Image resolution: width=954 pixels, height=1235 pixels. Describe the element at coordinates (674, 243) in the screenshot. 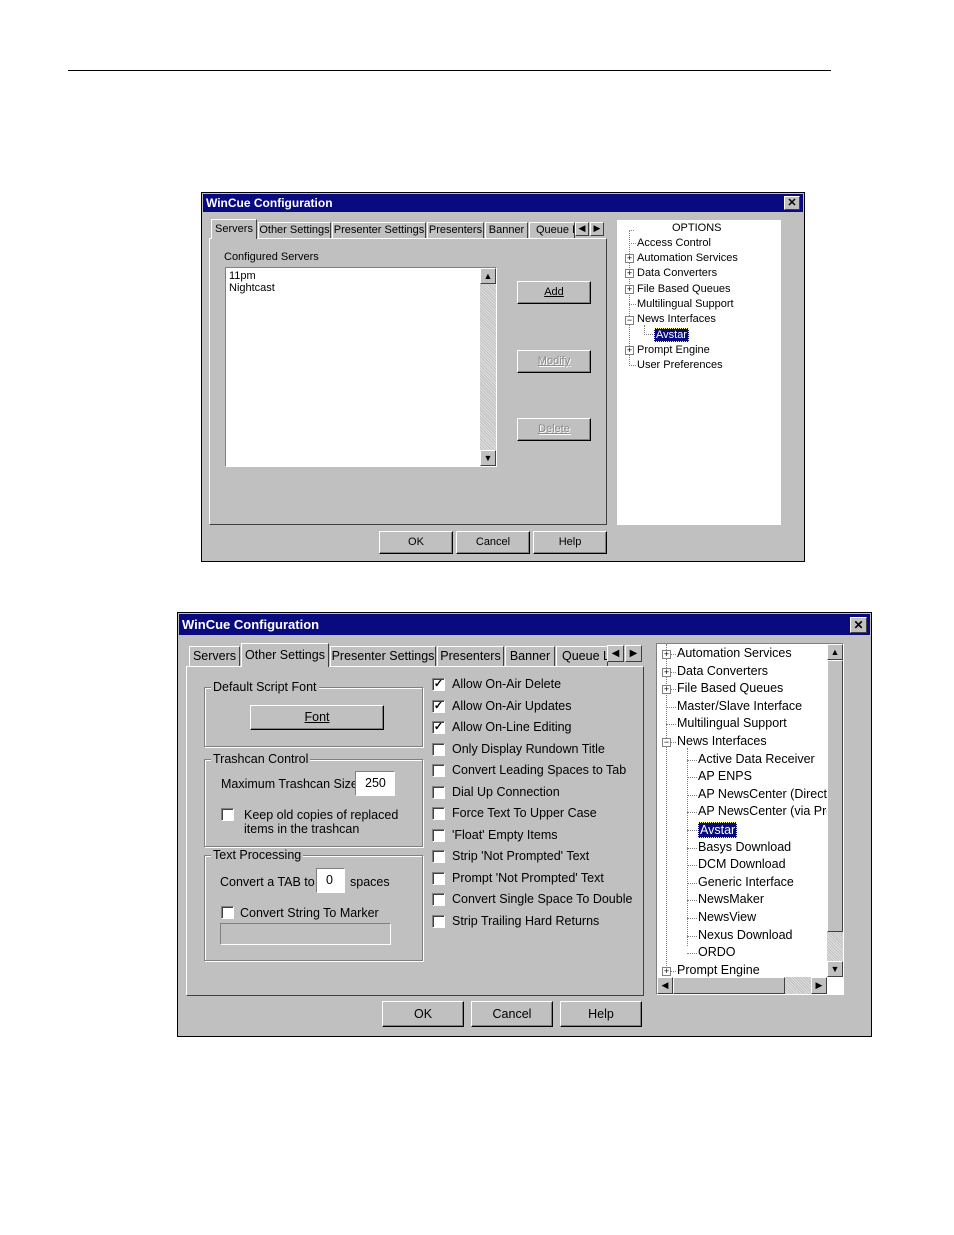

I see `tree-item-access-control: Access Control` at that location.